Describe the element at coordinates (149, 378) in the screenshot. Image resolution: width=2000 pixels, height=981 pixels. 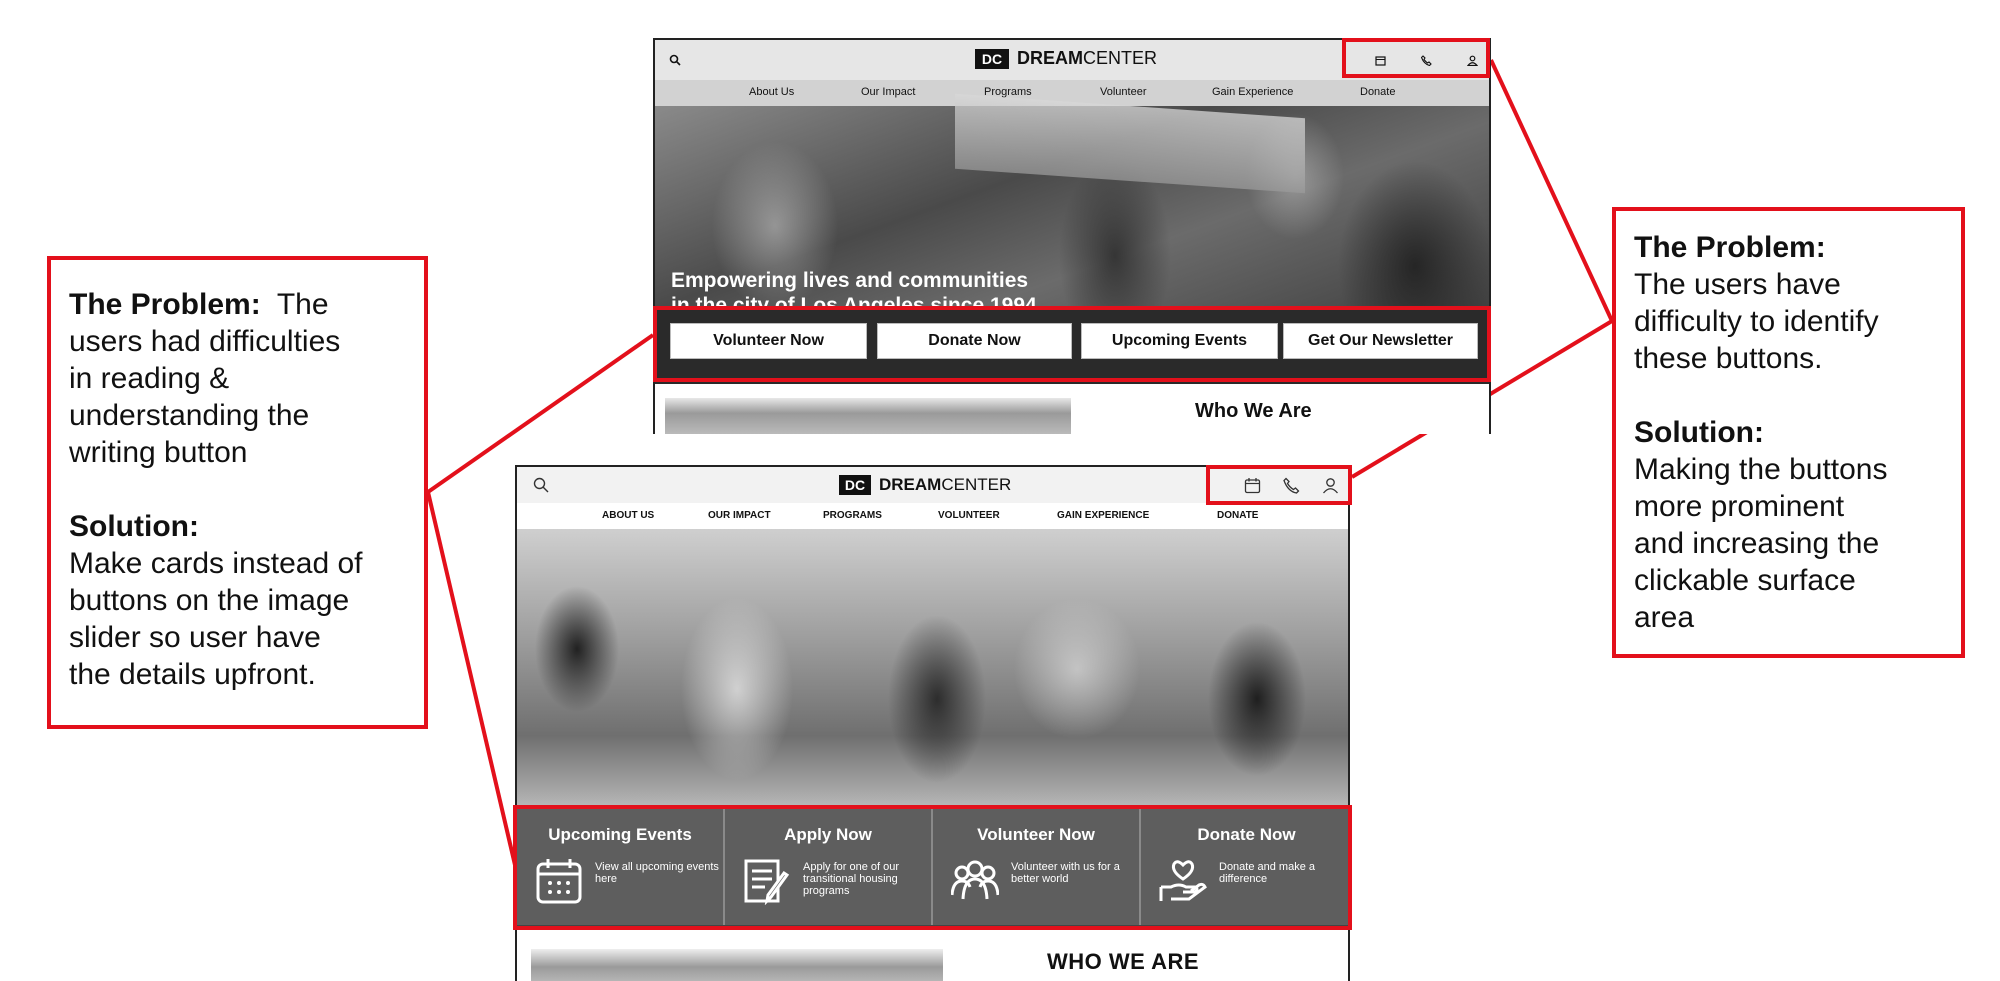
I see `left-problem-text: in reading &` at that location.